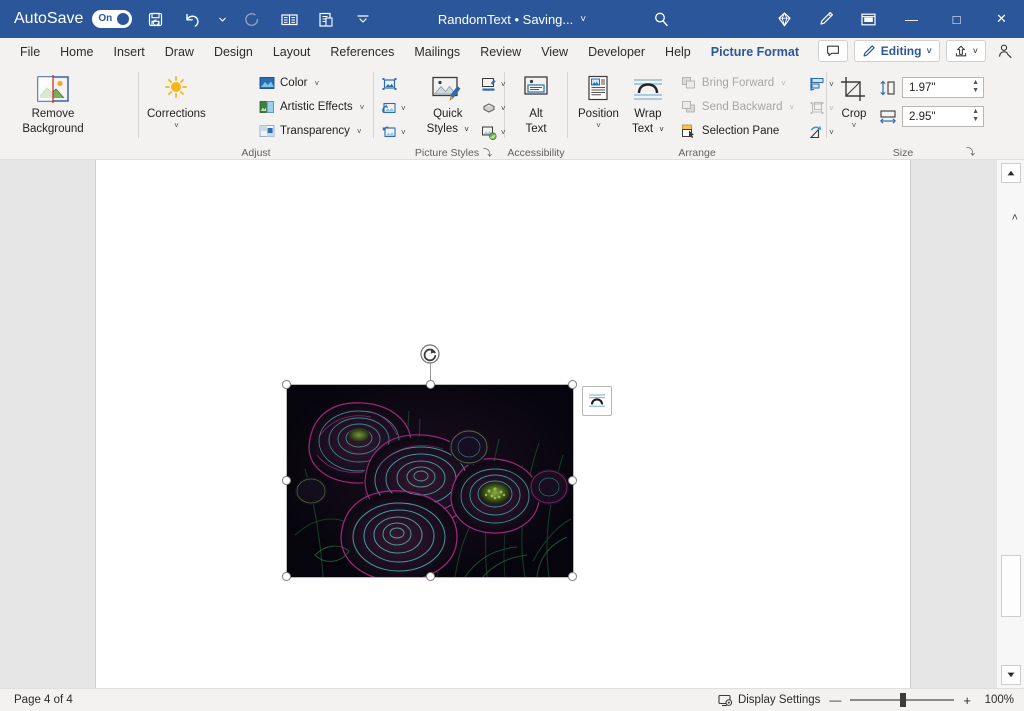 The image size is (1024, 711). I want to click on picture-border-icon, so click(488, 84).